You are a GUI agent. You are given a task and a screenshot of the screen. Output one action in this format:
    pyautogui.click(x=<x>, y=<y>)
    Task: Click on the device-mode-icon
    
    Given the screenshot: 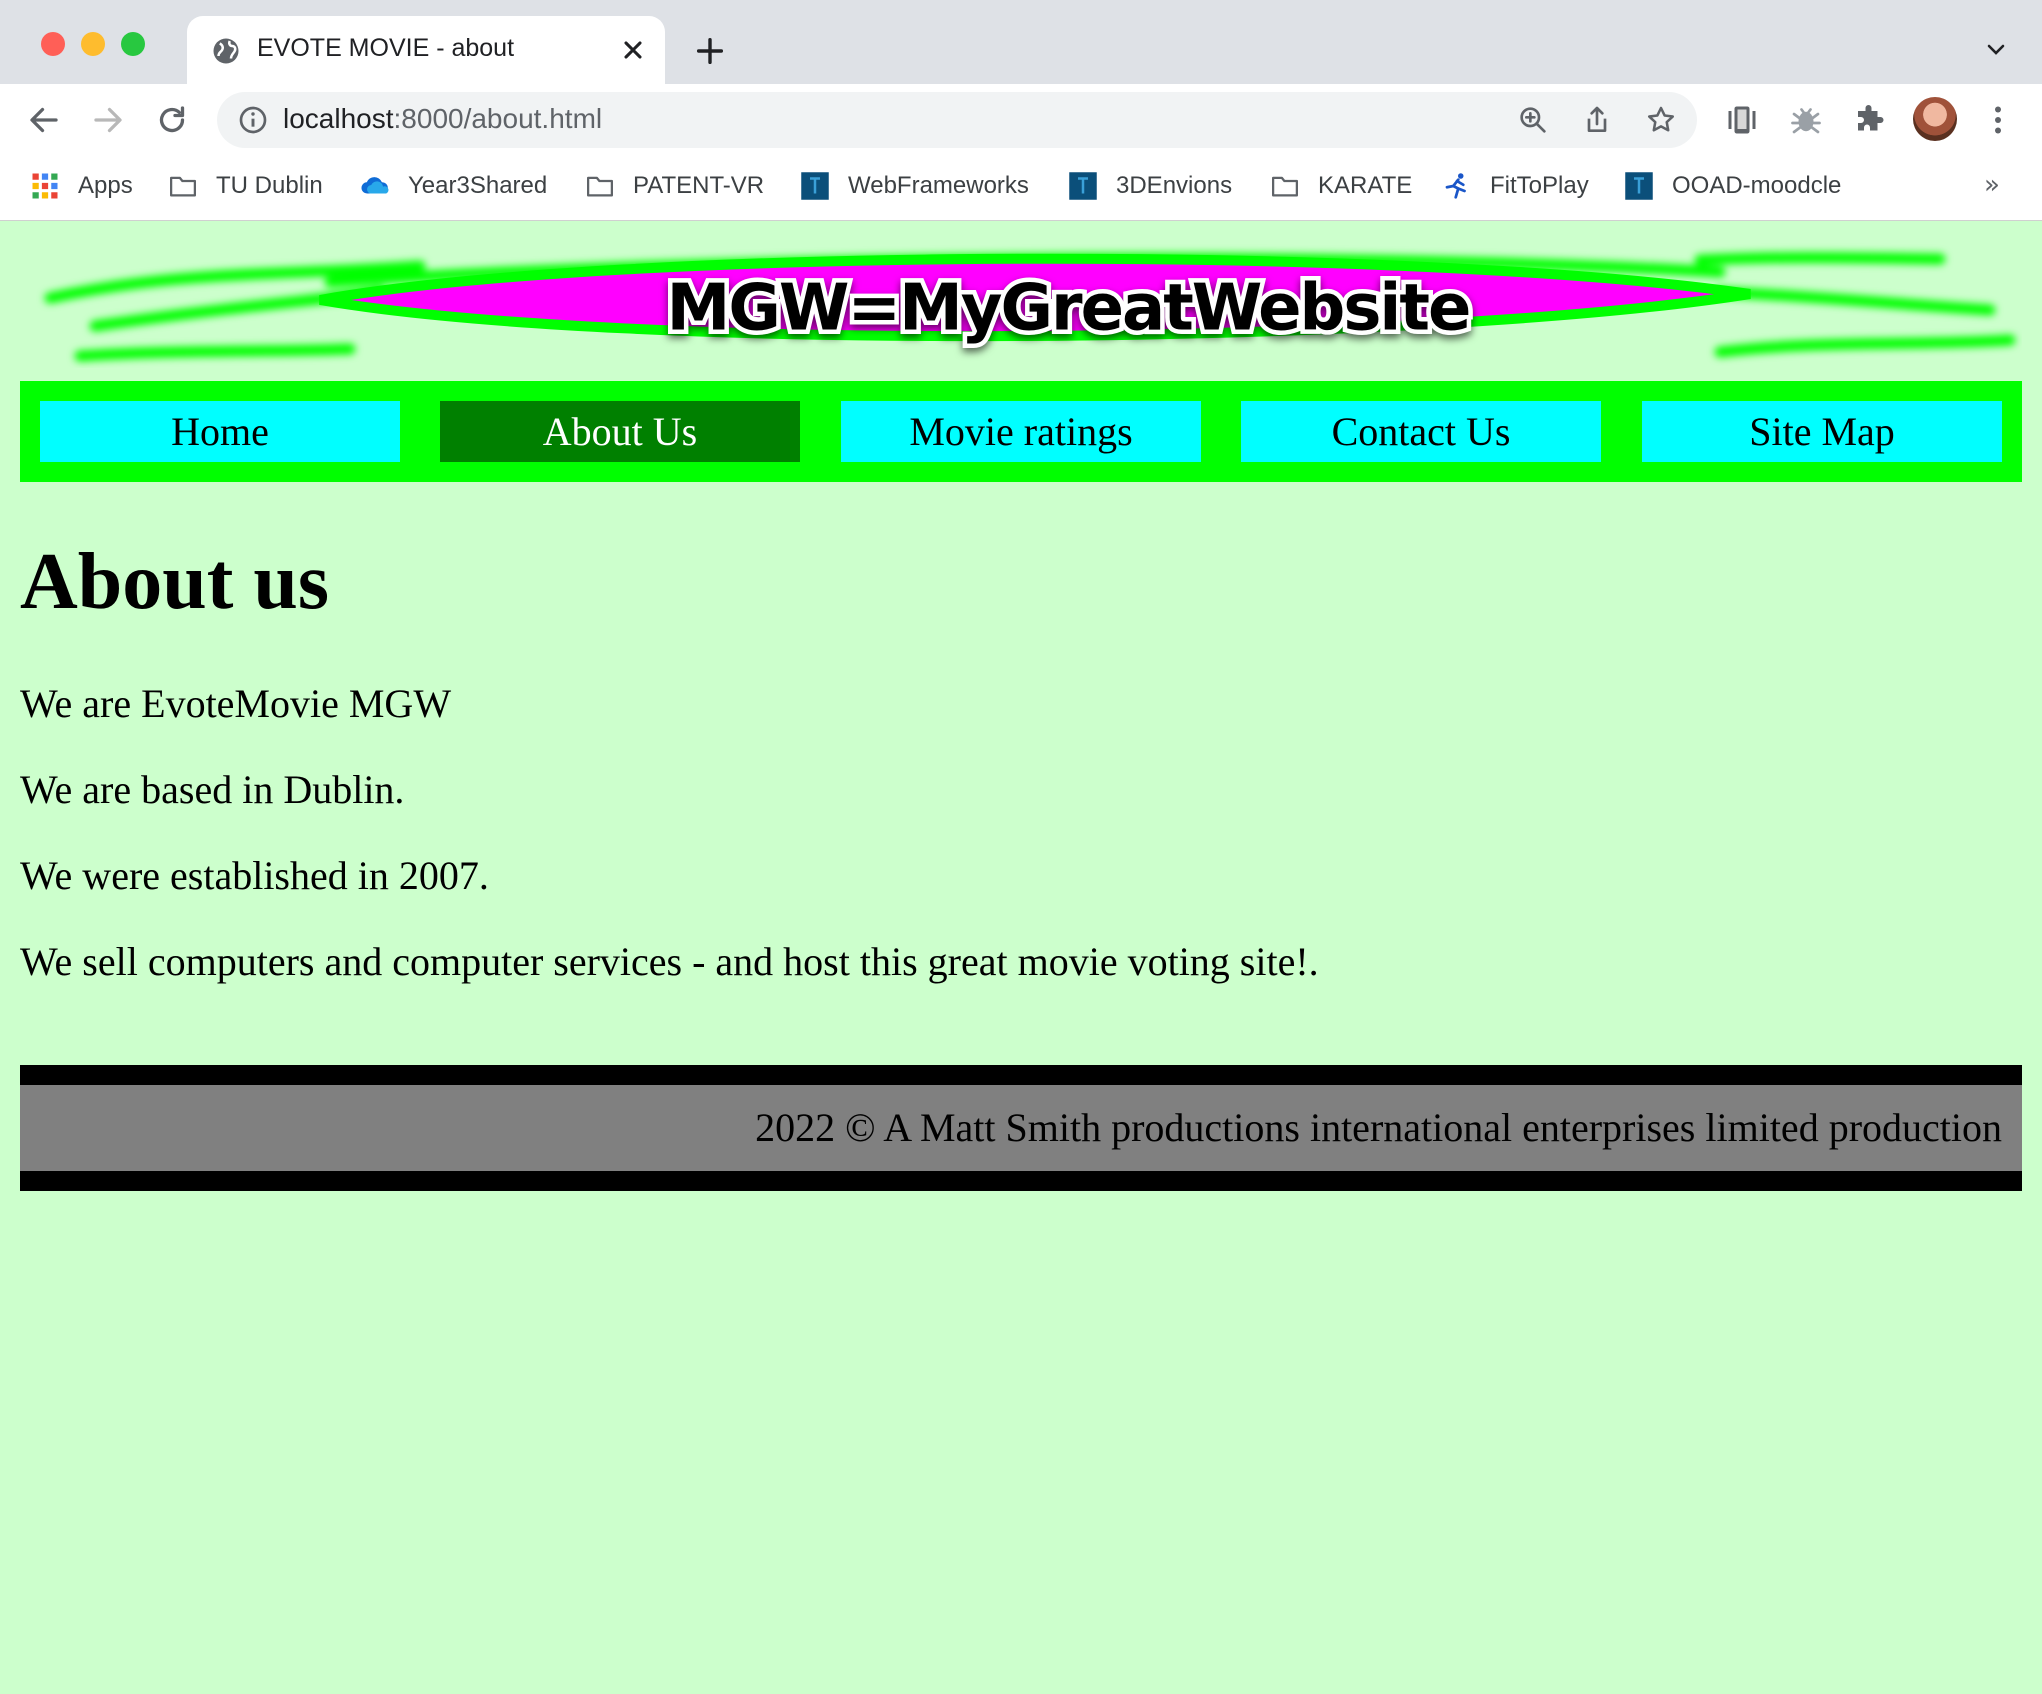 What is the action you would take?
    pyautogui.click(x=1742, y=120)
    